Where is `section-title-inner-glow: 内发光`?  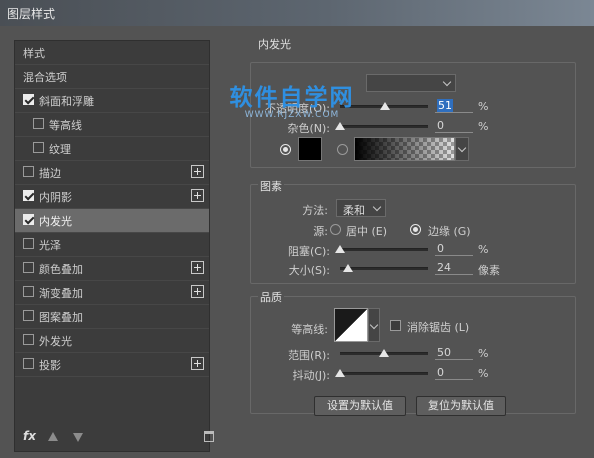 section-title-inner-glow: 内发光 is located at coordinates (274, 44).